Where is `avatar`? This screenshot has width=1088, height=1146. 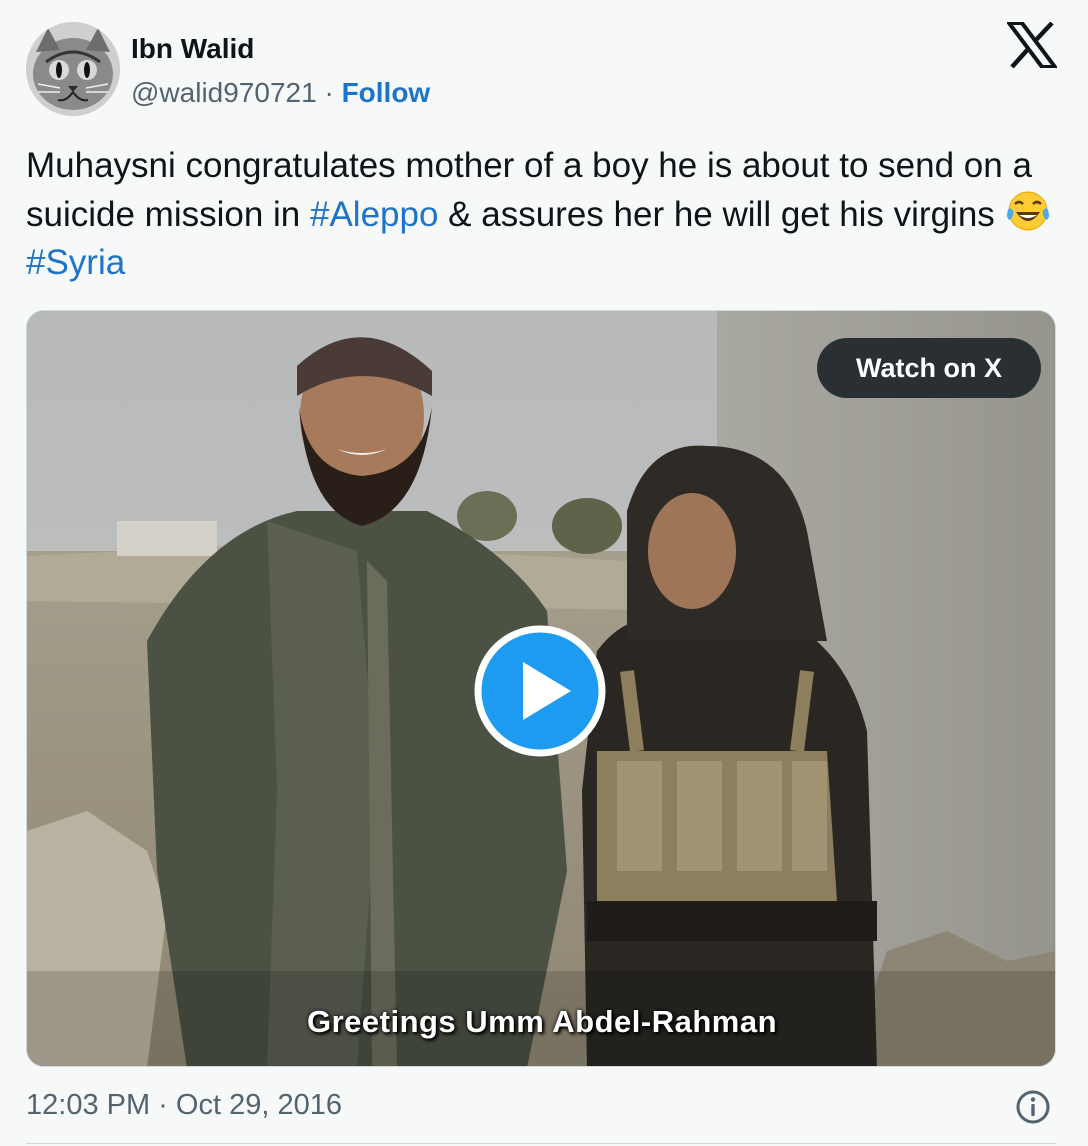 avatar is located at coordinates (73, 69).